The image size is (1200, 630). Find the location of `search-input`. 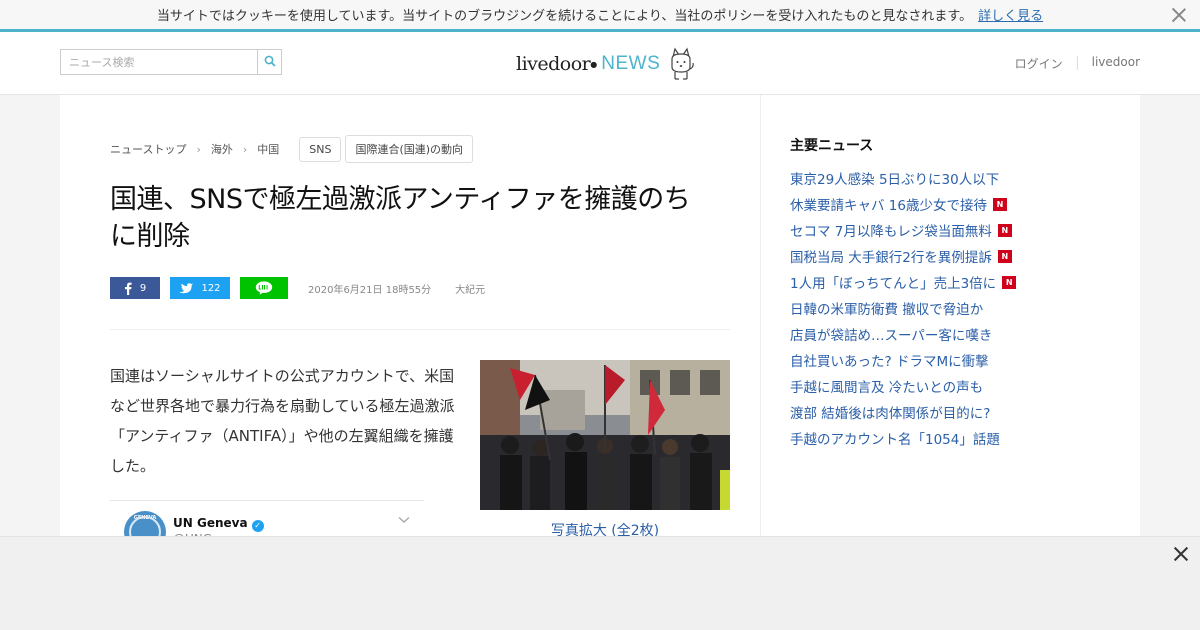

search-input is located at coordinates (159, 62).